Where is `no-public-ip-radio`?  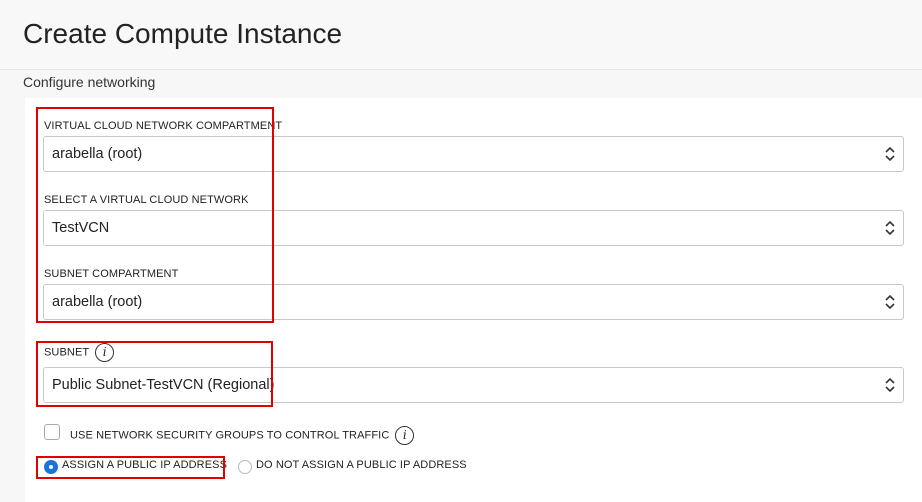 no-public-ip-radio is located at coordinates (245, 467).